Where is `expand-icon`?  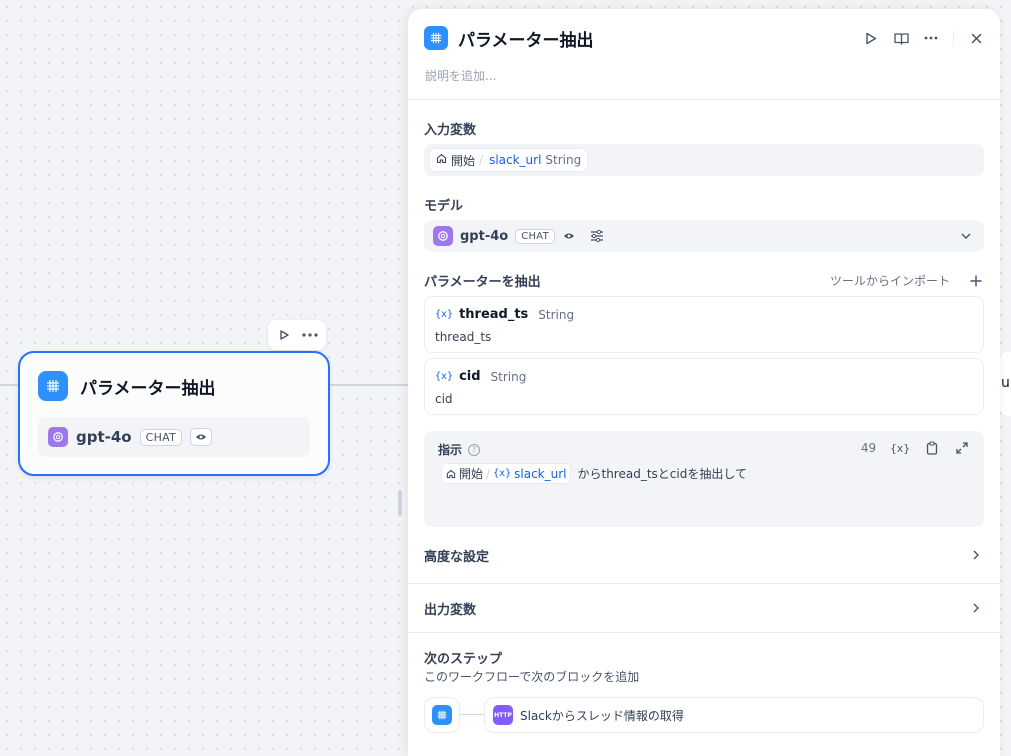
expand-icon is located at coordinates (962, 448).